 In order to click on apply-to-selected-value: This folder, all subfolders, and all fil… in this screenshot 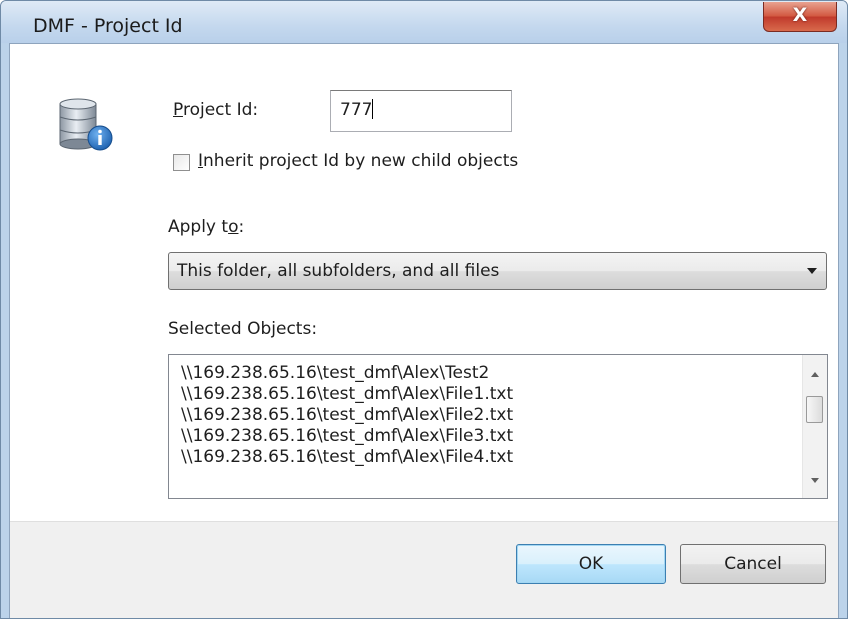, I will do `click(338, 271)`.